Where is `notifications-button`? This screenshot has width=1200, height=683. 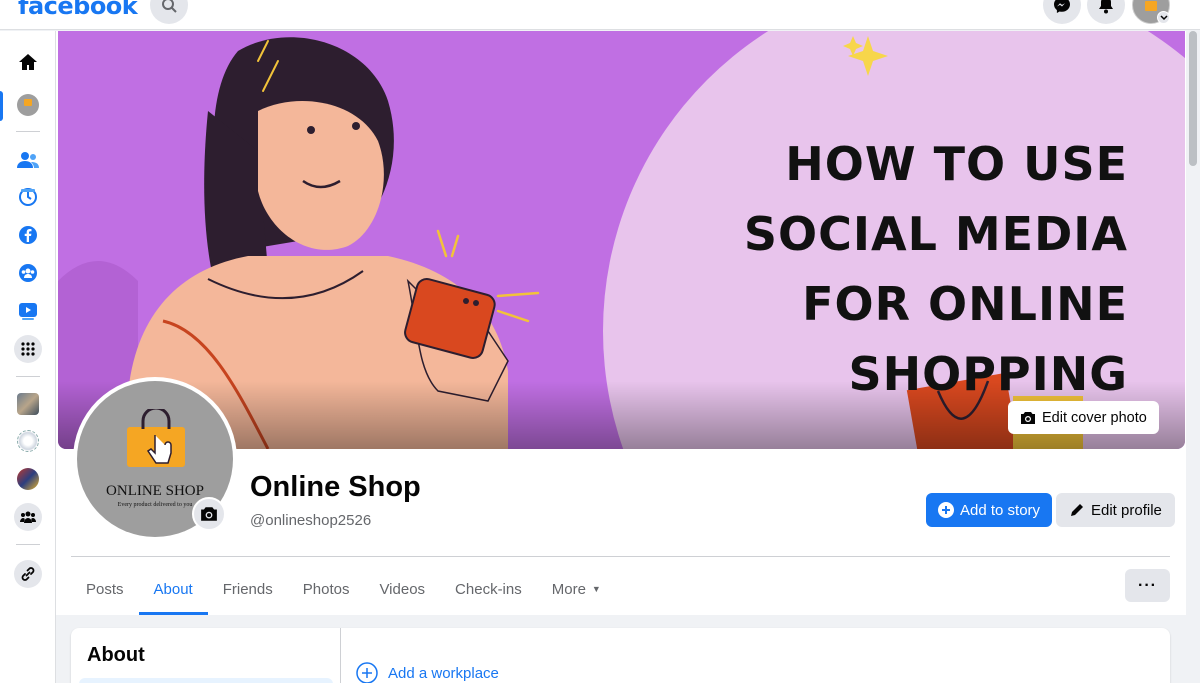
notifications-button is located at coordinates (1106, 12).